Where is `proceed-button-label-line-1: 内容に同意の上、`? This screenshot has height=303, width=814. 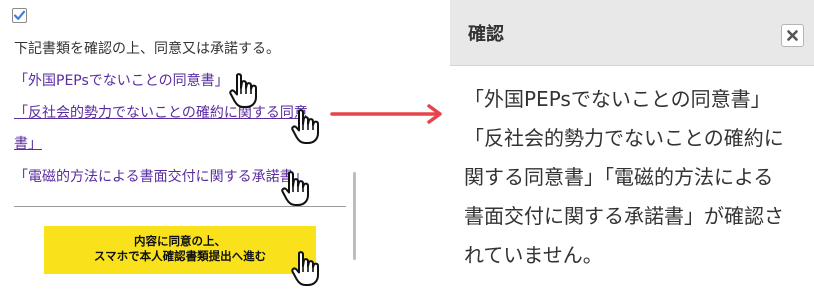
proceed-button-label-line-1: 内容に同意の上、 is located at coordinates (180, 242).